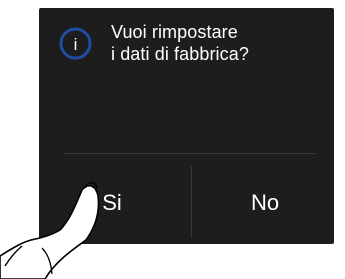  What do you see at coordinates (191, 202) in the screenshot?
I see `button-separator` at bounding box center [191, 202].